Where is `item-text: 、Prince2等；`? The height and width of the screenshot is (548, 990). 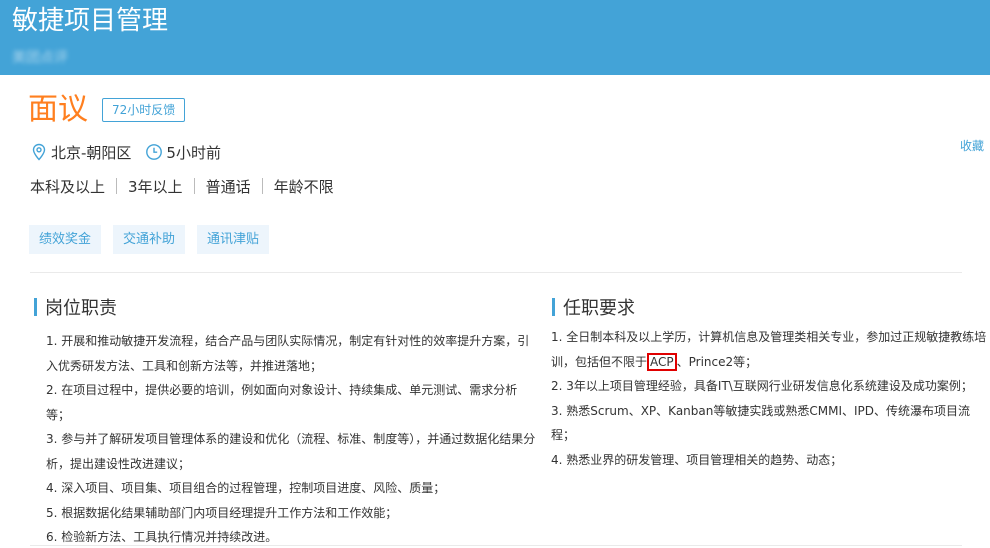
item-text: 、Prince2等； is located at coordinates (717, 361).